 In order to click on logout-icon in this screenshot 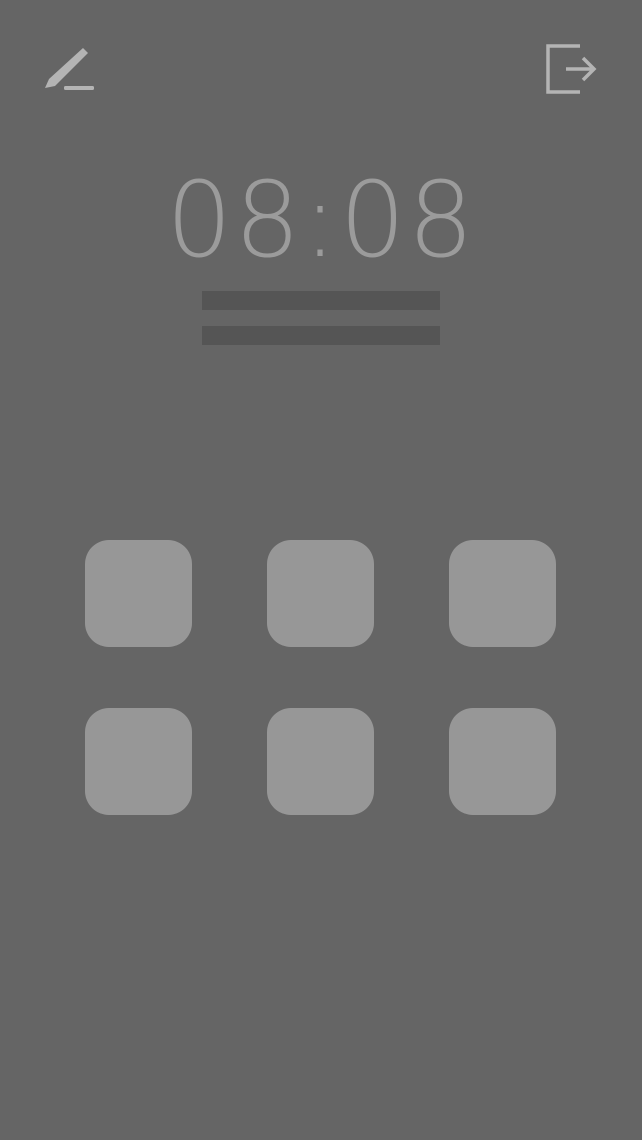, I will do `click(571, 69)`.